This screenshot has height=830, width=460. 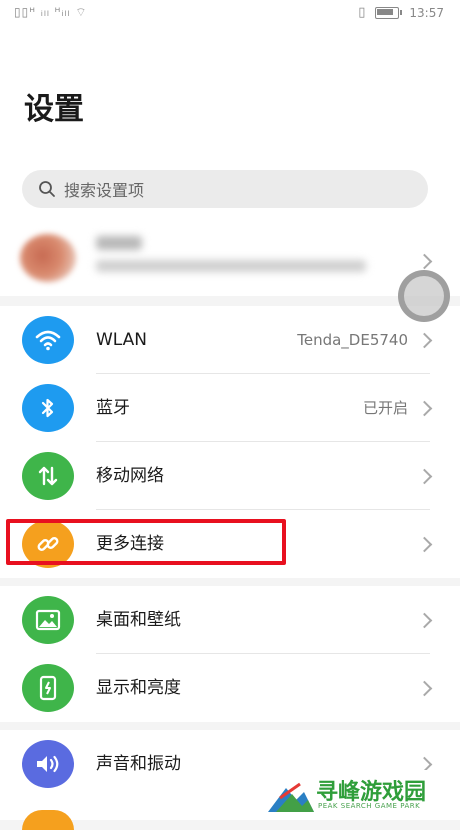 I want to click on clock: 13:57, so click(x=426, y=12).